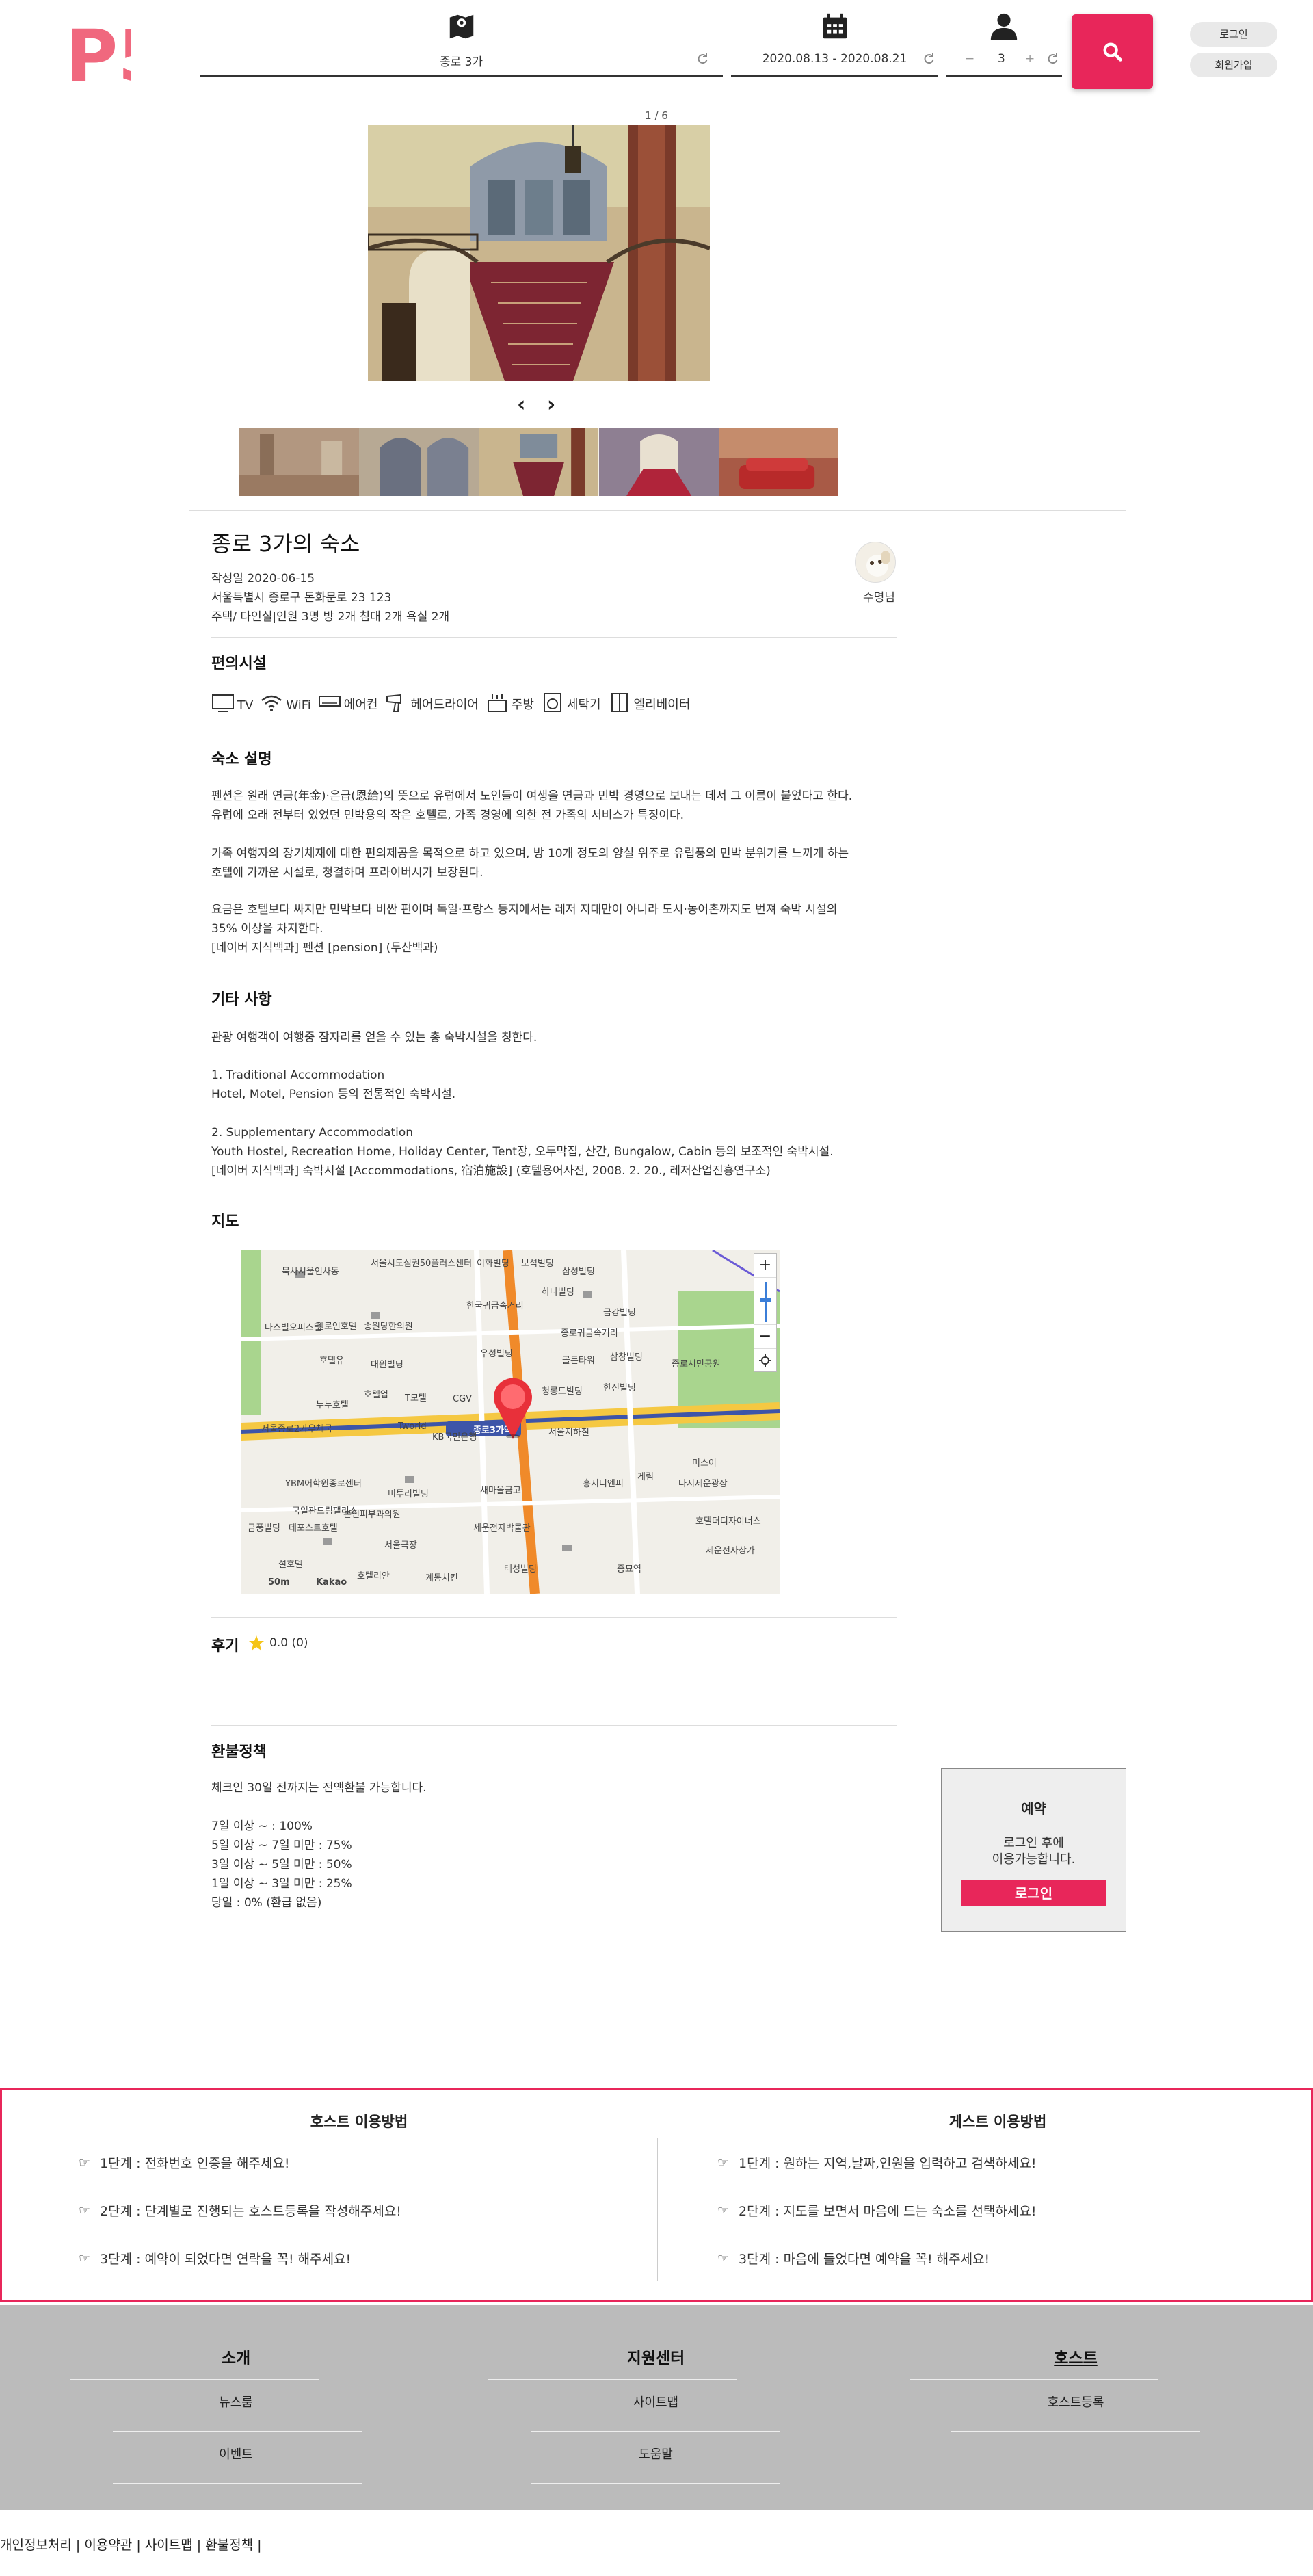 This screenshot has width=1313, height=2576. I want to click on map-label: 이화빌딩, so click(493, 1264).